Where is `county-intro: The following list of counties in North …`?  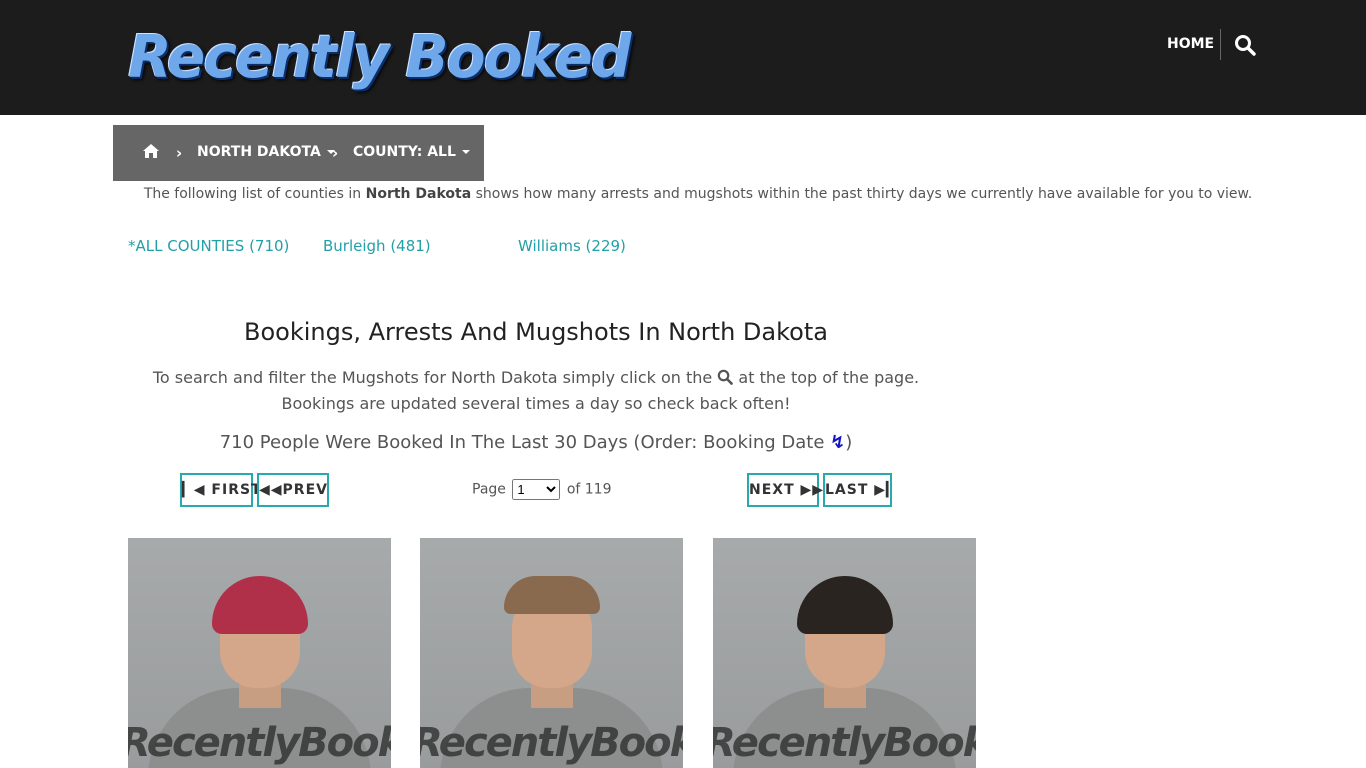
county-intro: The following list of counties in North … is located at coordinates (698, 194).